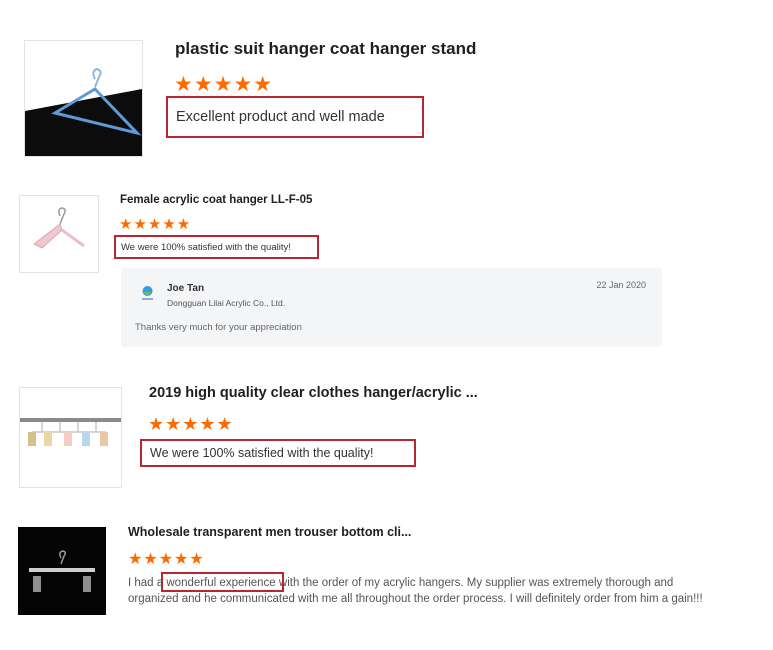 The image size is (773, 650). Describe the element at coordinates (325, 49) in the screenshot. I see `product-title: plastic suit hanger coat hanger stand` at that location.